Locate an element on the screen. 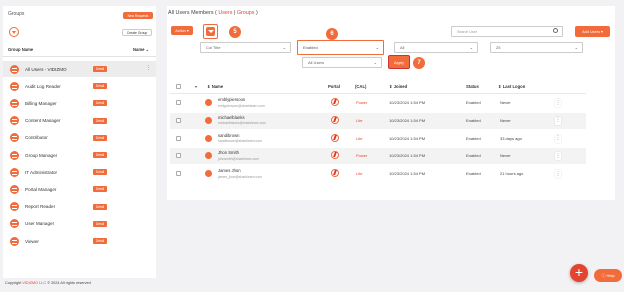 The image size is (624, 292). group-item: Billing Manager Detail is located at coordinates (79, 103).